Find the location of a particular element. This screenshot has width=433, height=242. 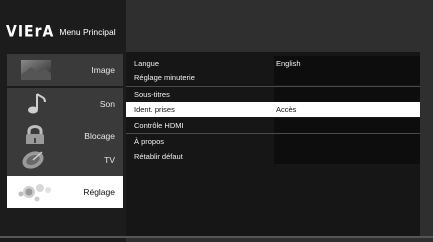

row-value: Accès is located at coordinates (286, 109).